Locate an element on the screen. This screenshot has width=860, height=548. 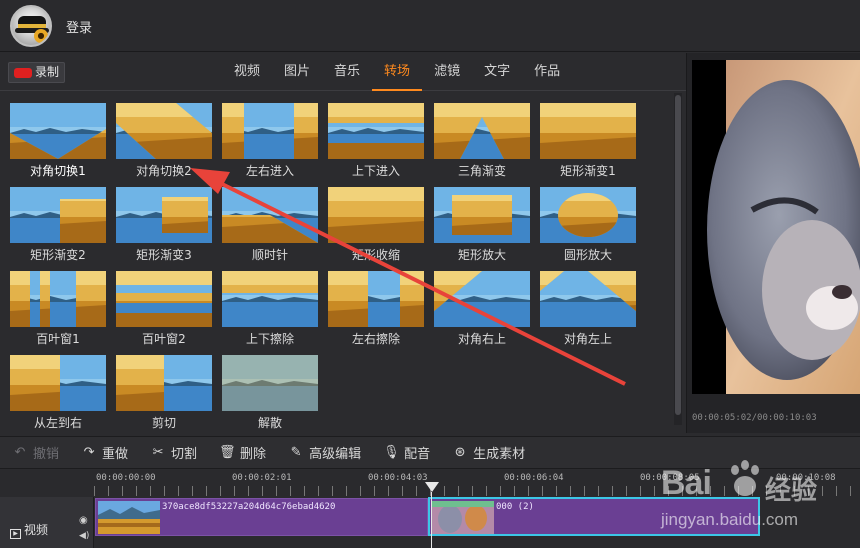
tab-bar: 录制 视频 图片 音乐 转场 滤镜 文字 作品 is located at coordinates (343, 72).